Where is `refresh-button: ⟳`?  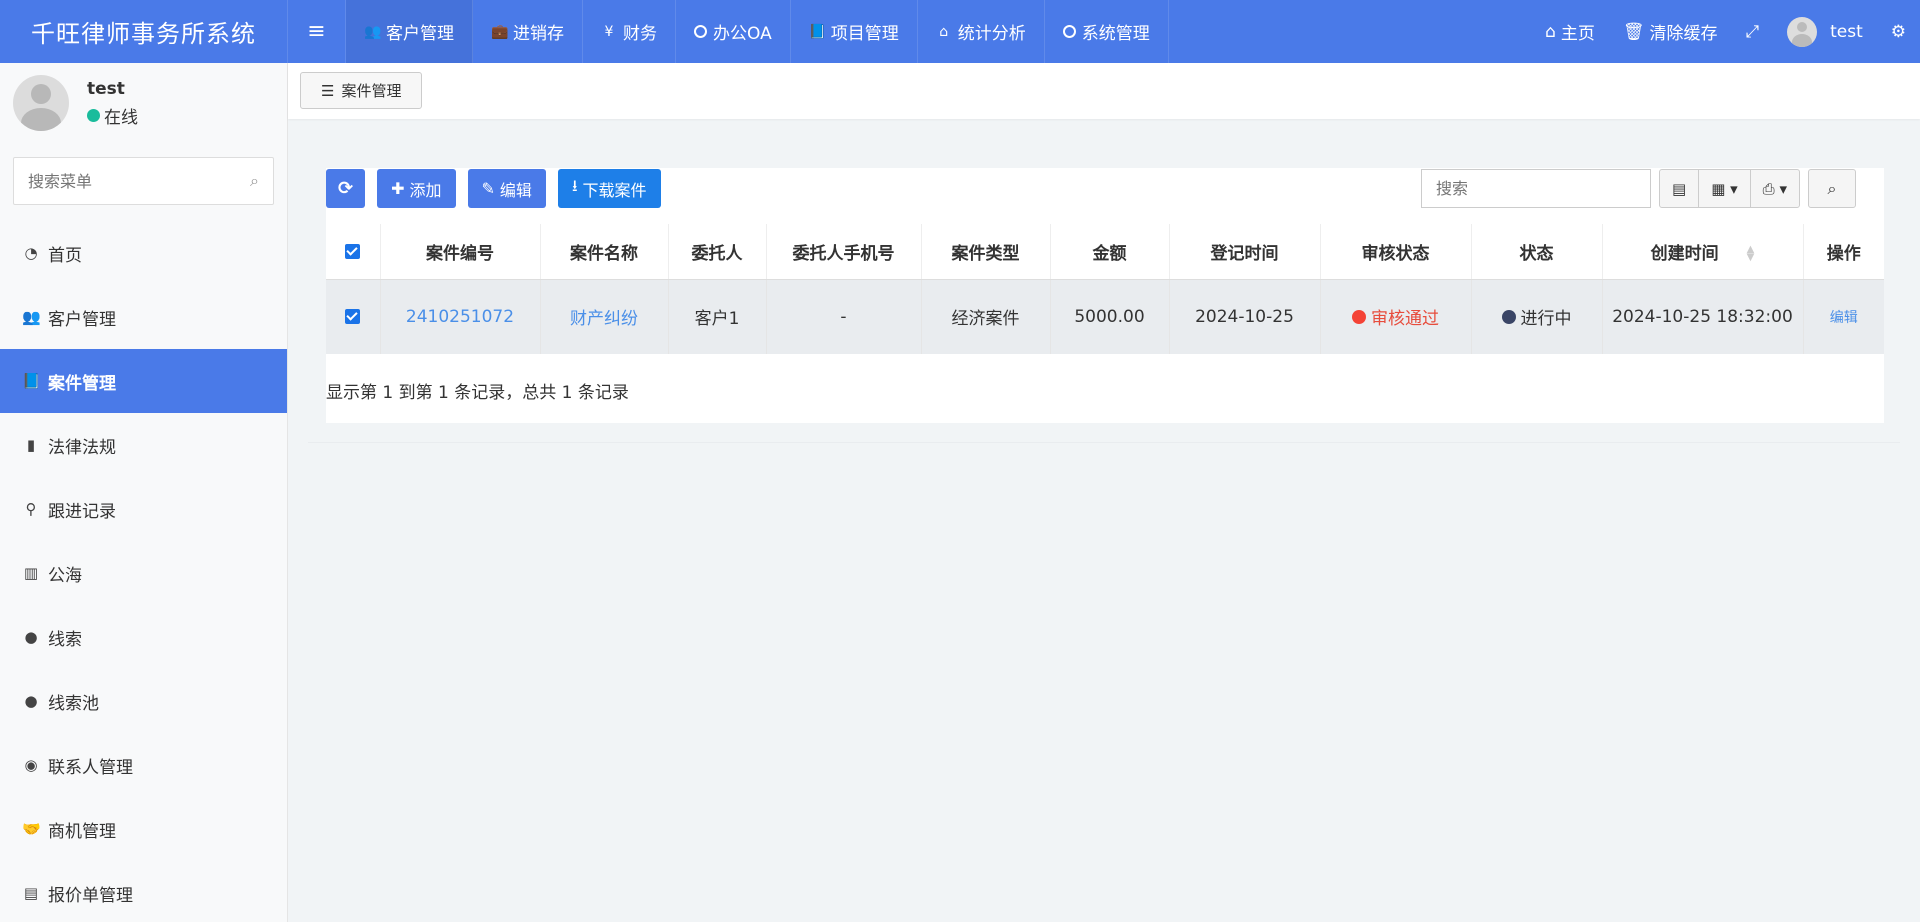 refresh-button: ⟳ is located at coordinates (346, 188).